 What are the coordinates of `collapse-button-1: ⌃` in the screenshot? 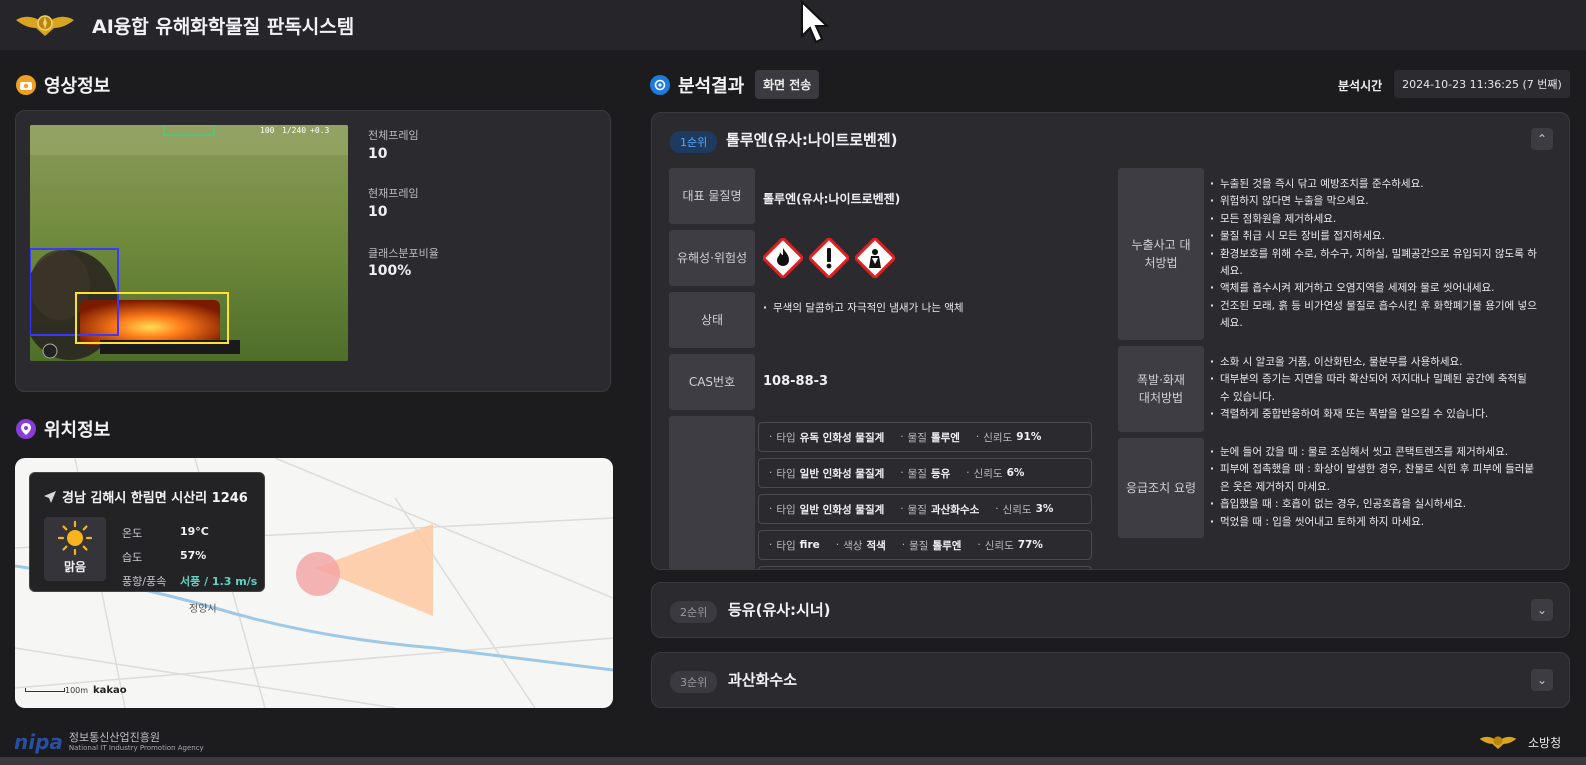 It's located at (1542, 139).